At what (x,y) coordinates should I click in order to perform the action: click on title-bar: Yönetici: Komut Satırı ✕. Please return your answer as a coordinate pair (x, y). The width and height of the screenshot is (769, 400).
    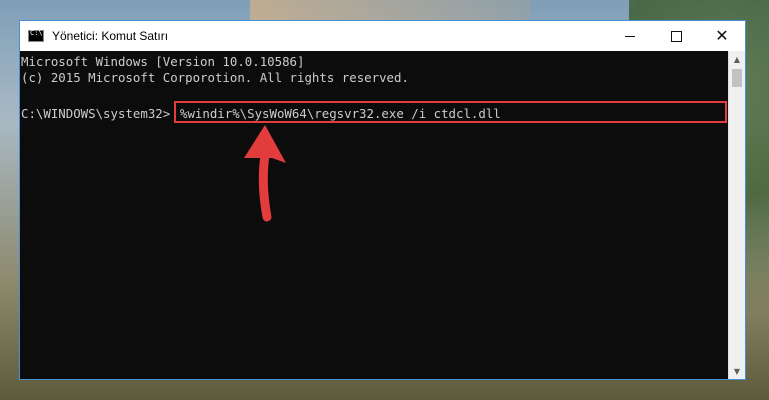
    Looking at the image, I should click on (382, 36).